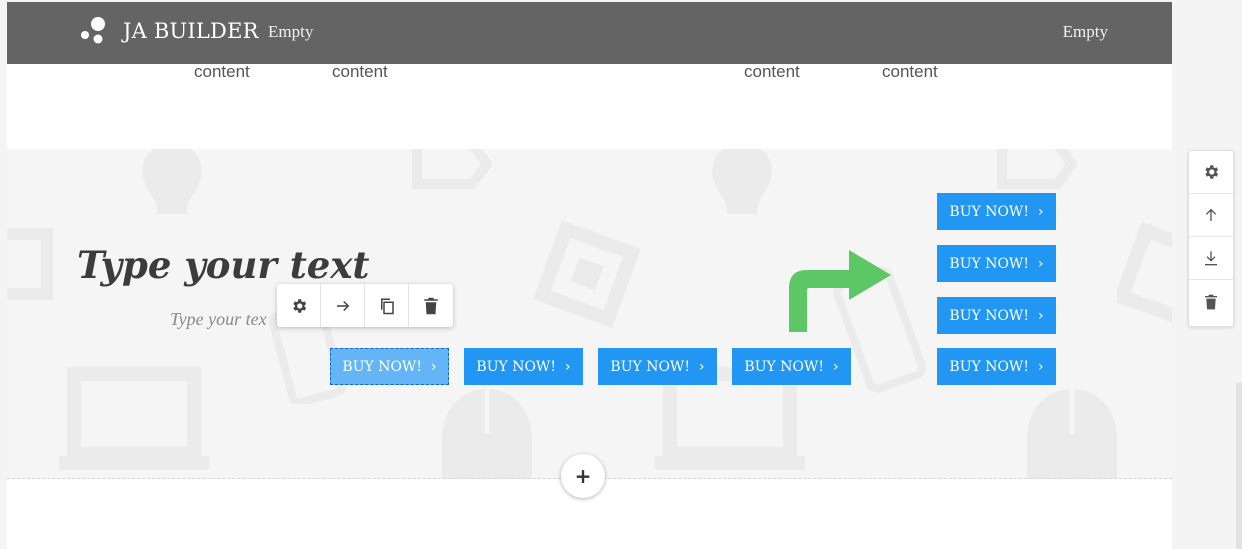 Image resolution: width=1242 pixels, height=549 pixels. What do you see at coordinates (223, 265) in the screenshot?
I see `hero-heading: Type your text` at bounding box center [223, 265].